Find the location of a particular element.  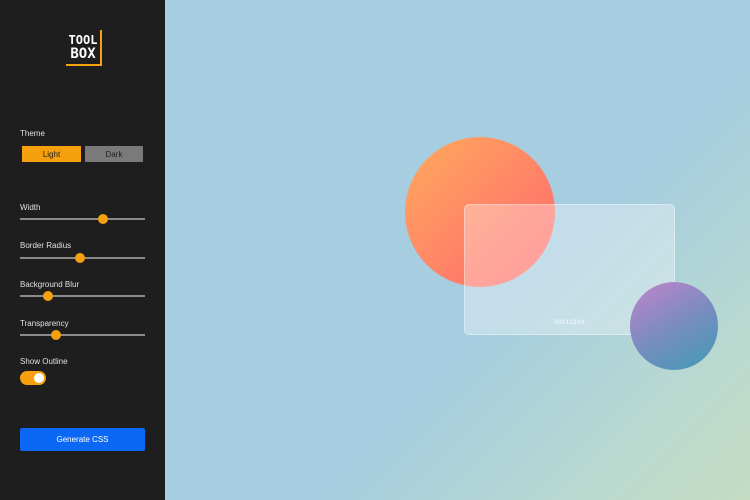

purple-circle is located at coordinates (674, 326).